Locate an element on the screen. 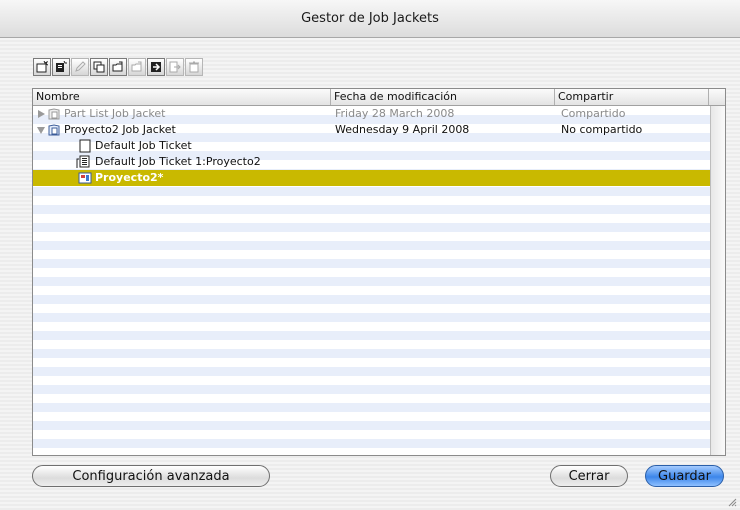 Image resolution: width=740 pixels, height=510 pixels. edit-button is located at coordinates (80, 67).